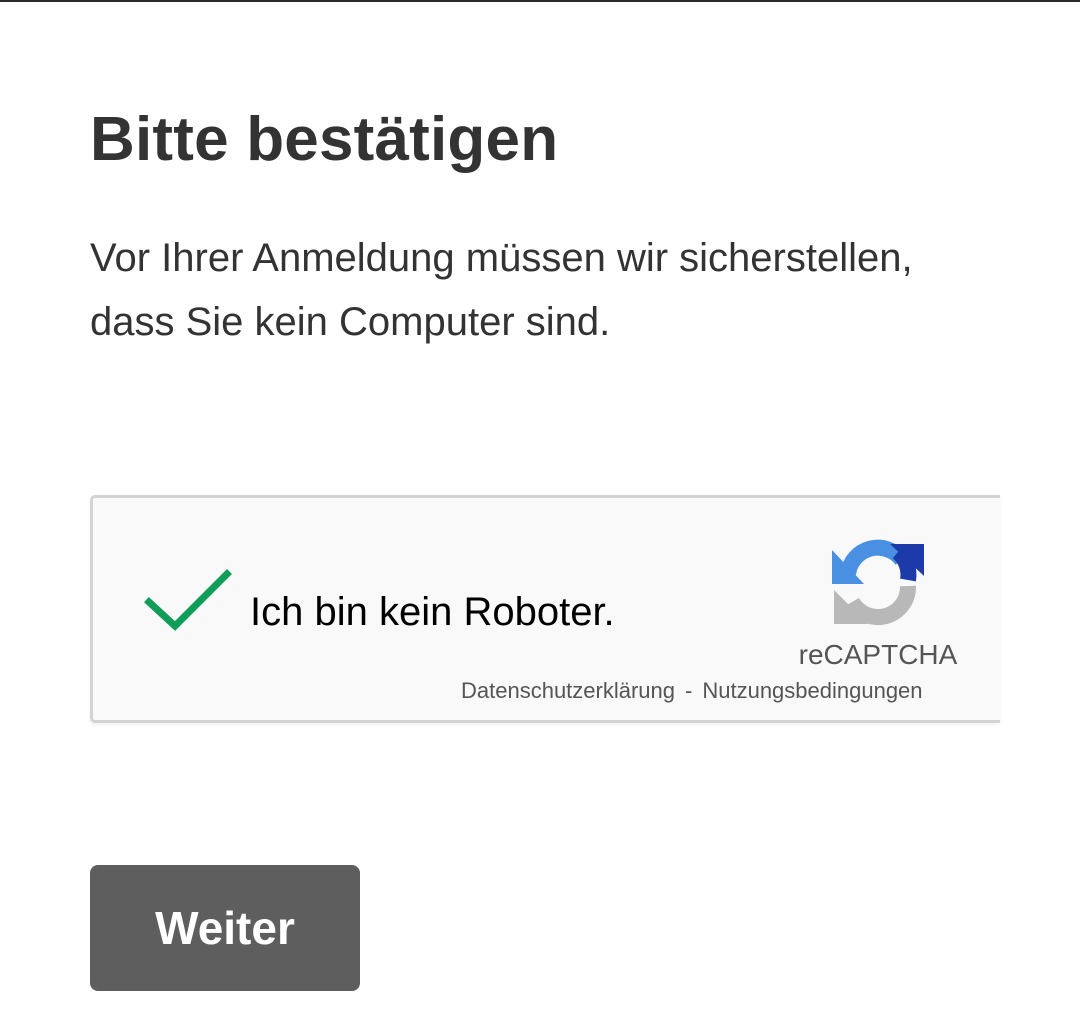 The image size is (1080, 1020). What do you see at coordinates (540, 1) in the screenshot?
I see `top-divider` at bounding box center [540, 1].